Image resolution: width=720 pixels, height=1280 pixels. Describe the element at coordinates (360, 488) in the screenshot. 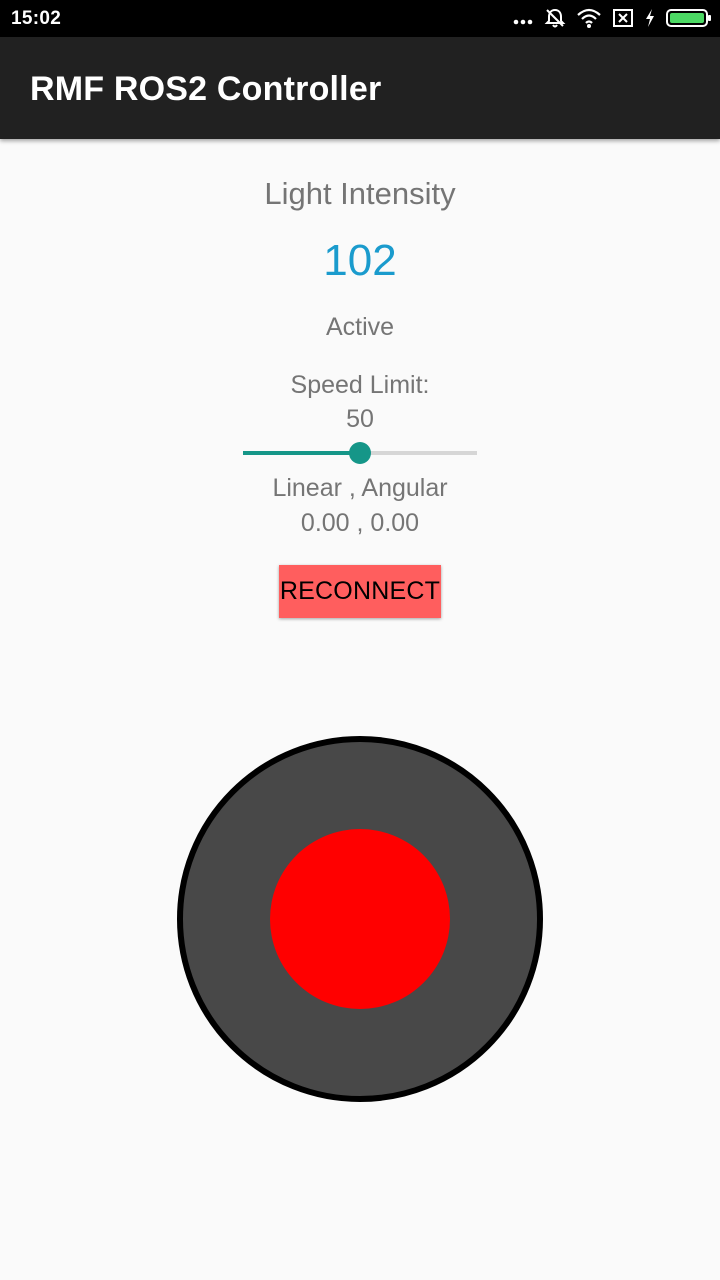

I see `velocity-label: Linear , Angular` at that location.